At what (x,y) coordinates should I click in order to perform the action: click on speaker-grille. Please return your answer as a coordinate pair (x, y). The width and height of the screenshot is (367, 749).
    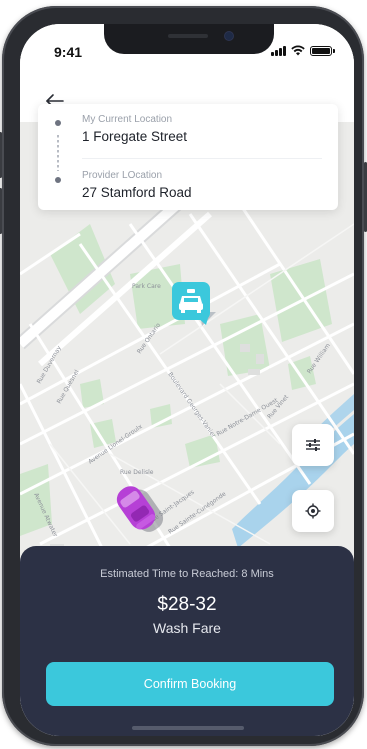
    Looking at the image, I should click on (188, 36).